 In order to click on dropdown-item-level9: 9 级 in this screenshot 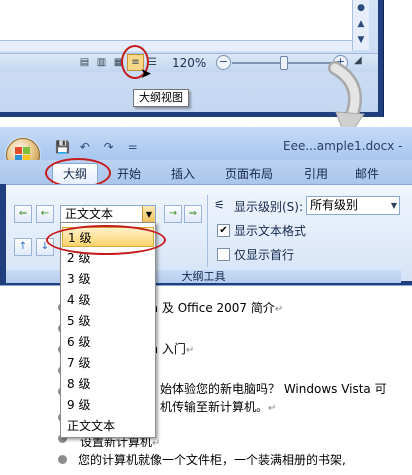, I will do `click(108, 405)`.